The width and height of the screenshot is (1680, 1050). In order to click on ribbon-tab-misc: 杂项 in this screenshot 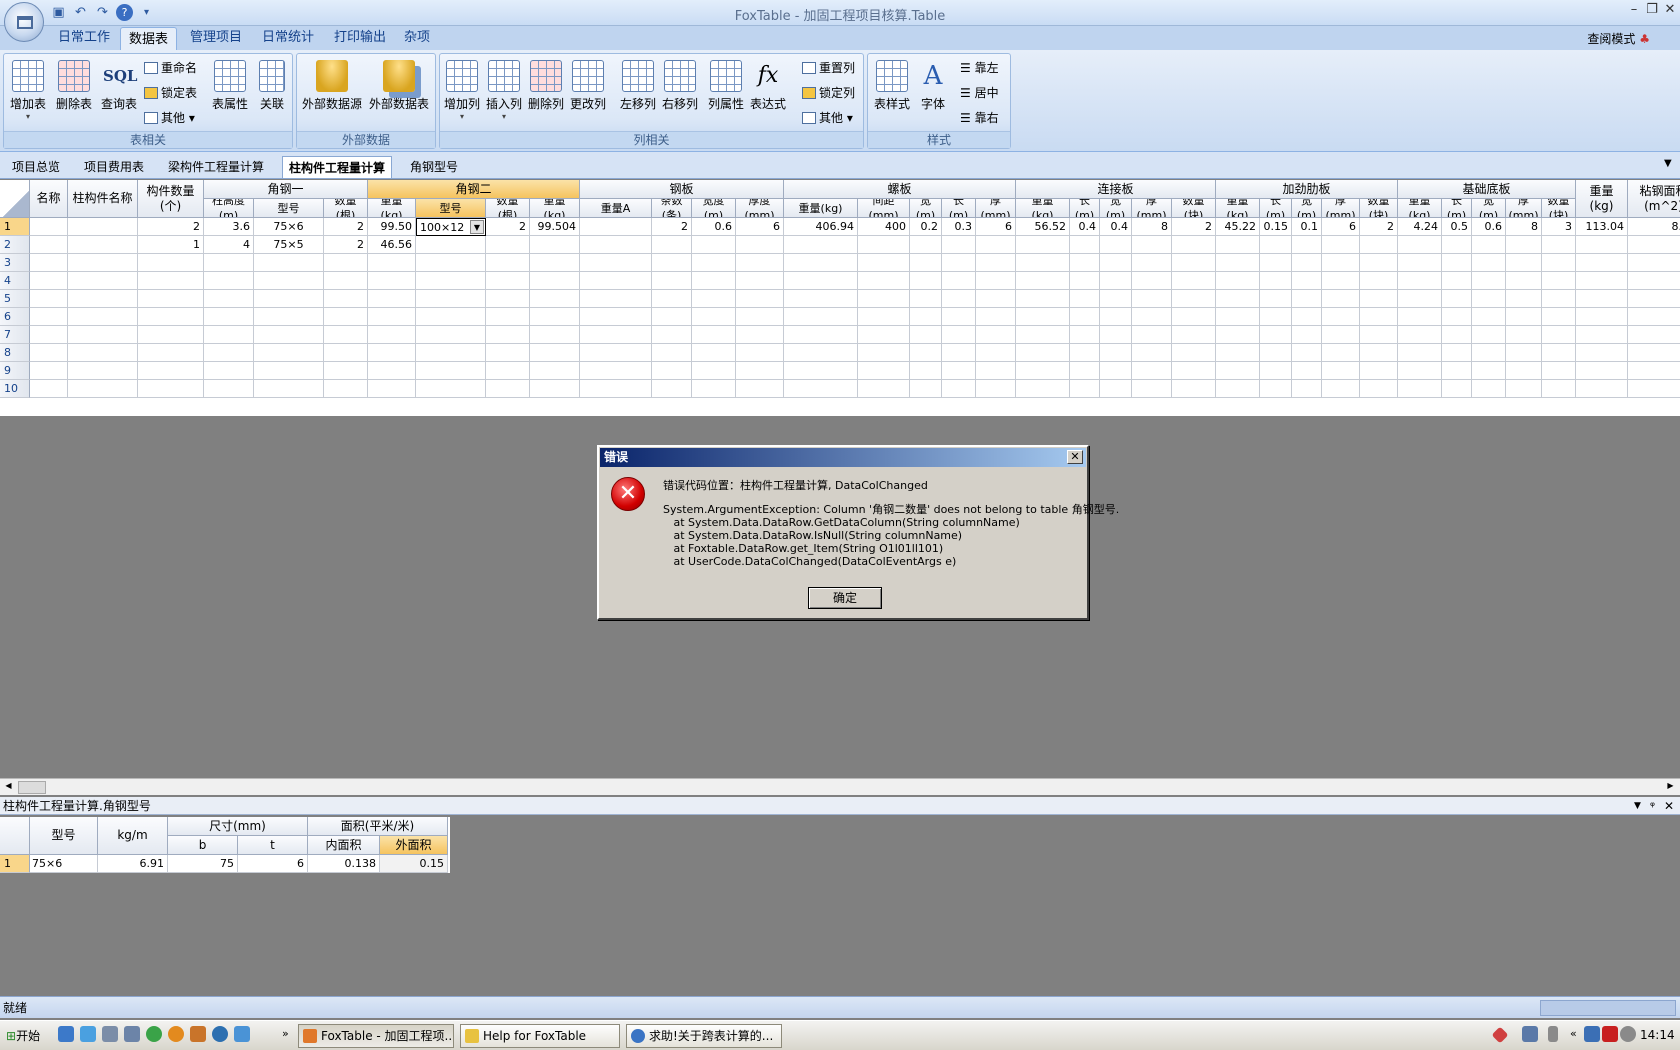, I will do `click(417, 38)`.